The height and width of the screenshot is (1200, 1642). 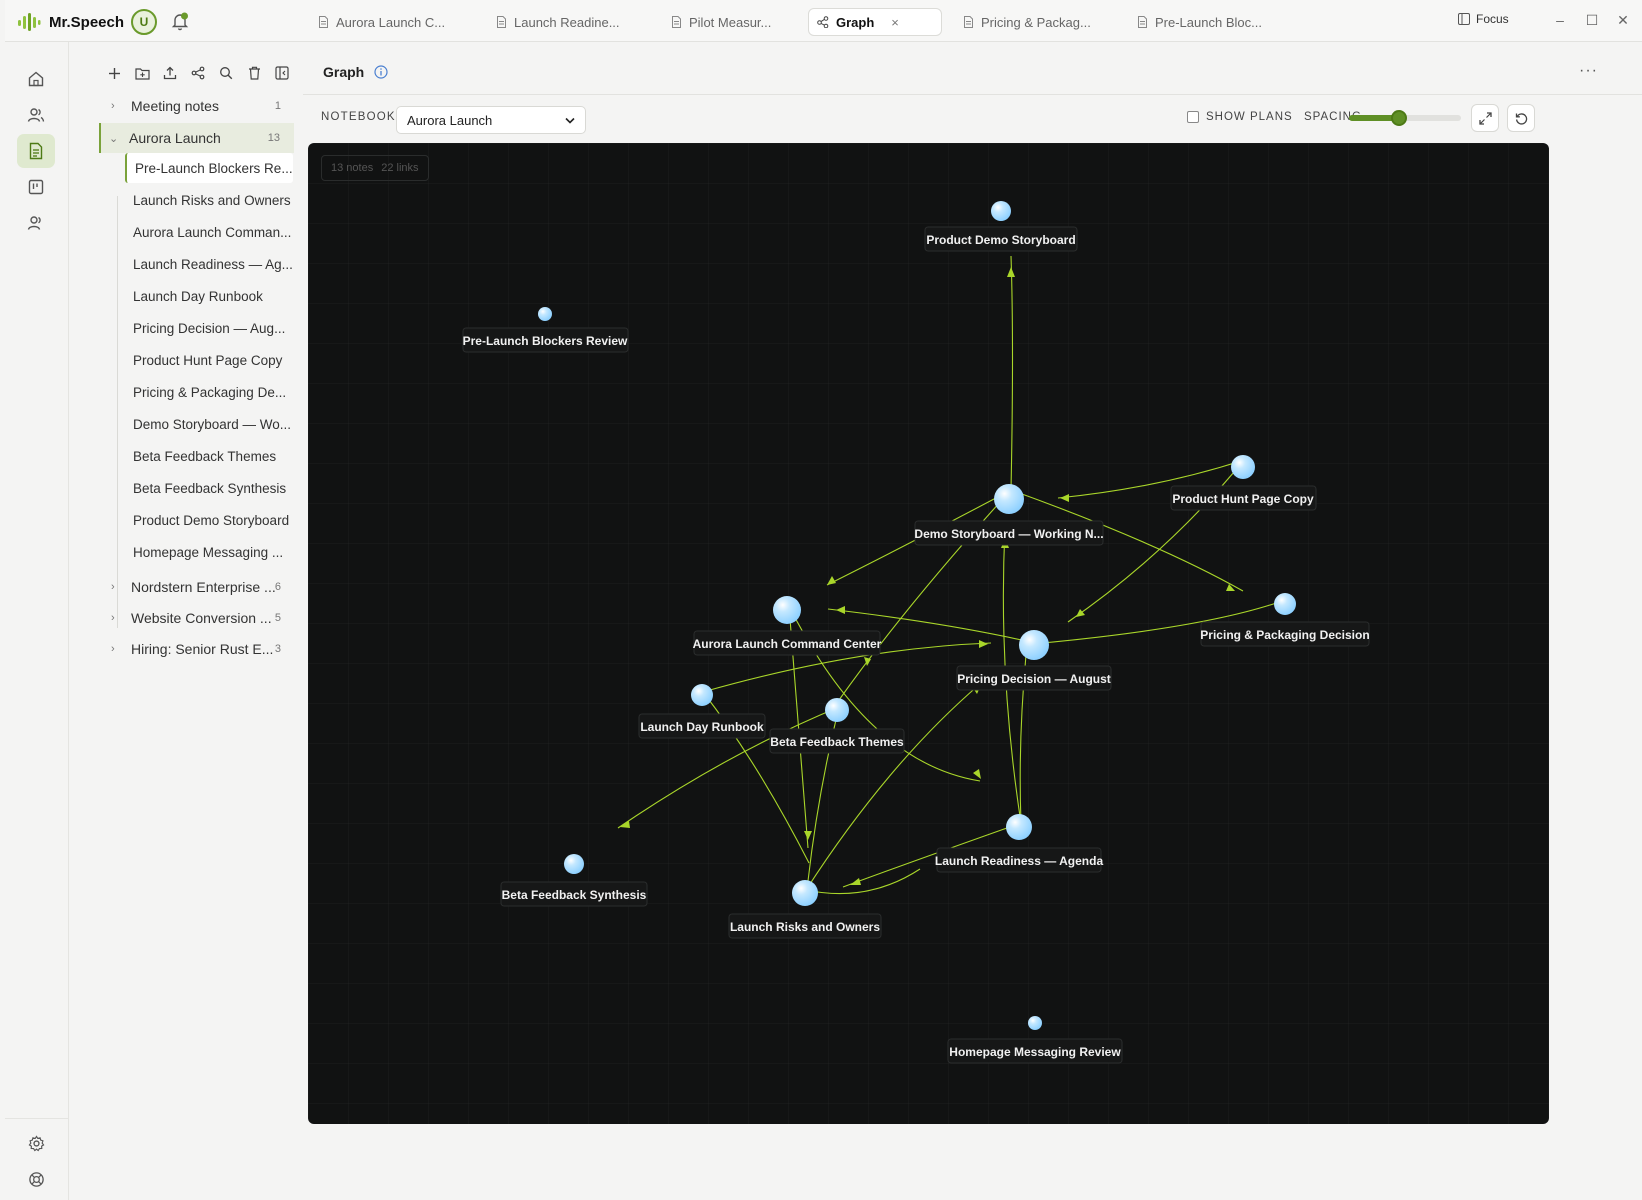 What do you see at coordinates (36, 1179) in the screenshot?
I see `help-button` at bounding box center [36, 1179].